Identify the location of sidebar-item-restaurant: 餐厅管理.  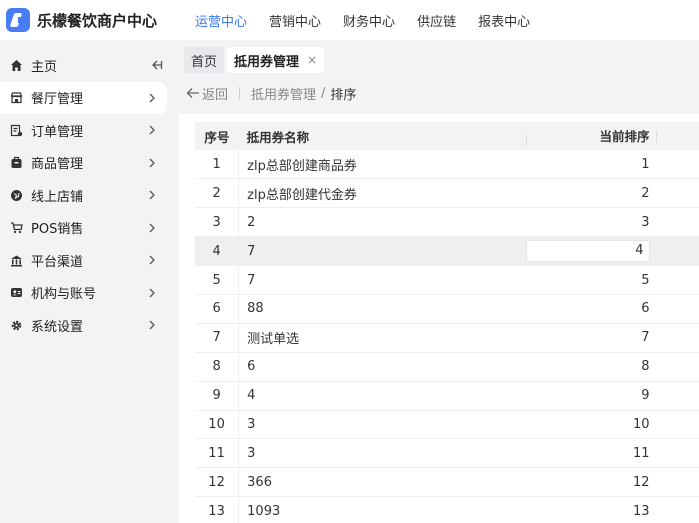
(83, 97).